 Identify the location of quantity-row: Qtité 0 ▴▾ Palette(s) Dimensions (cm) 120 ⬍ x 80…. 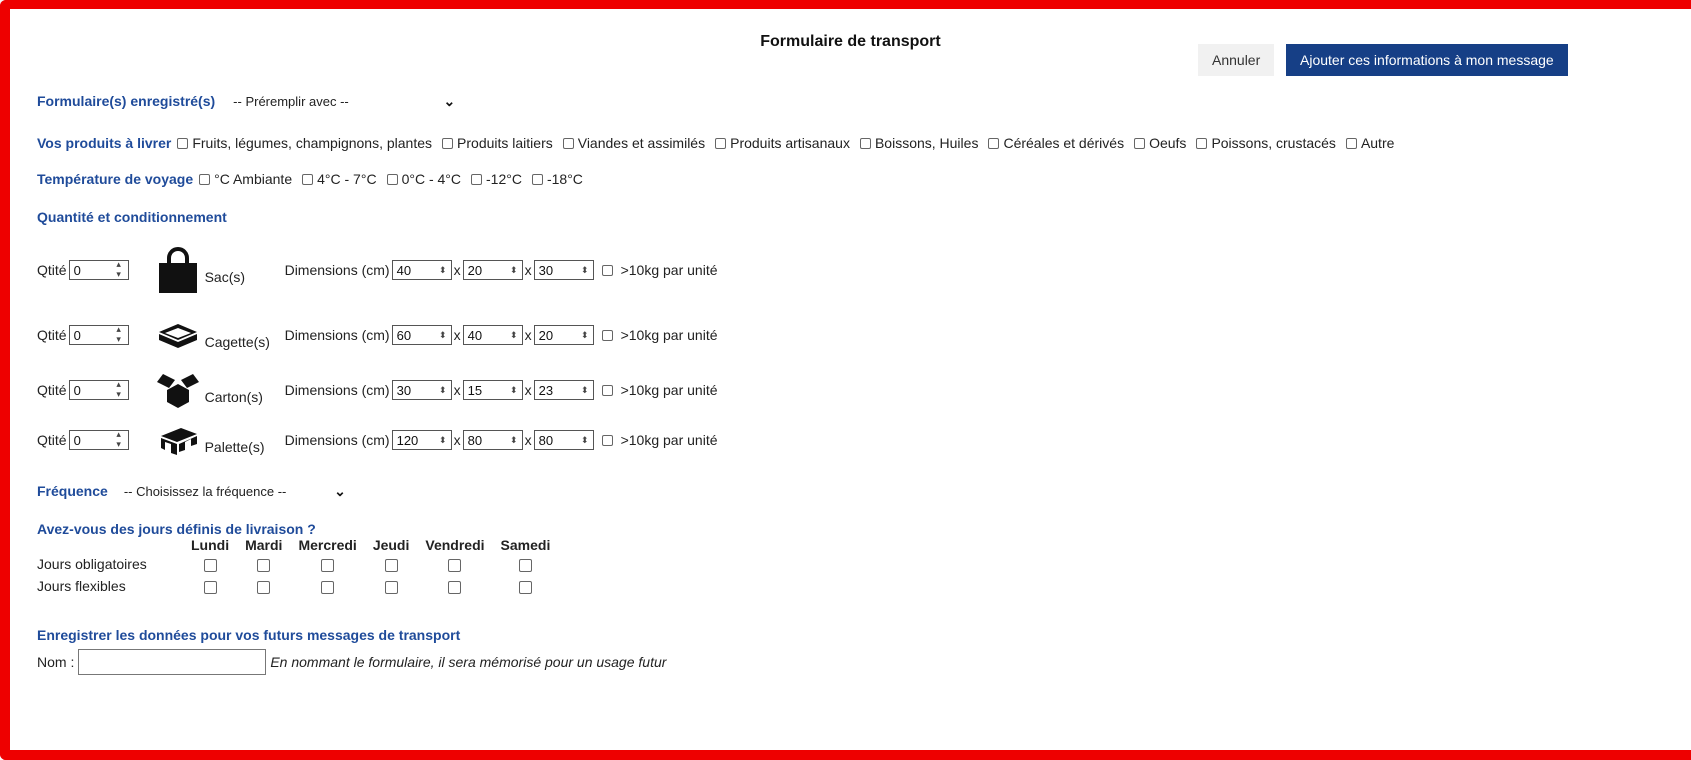
(382, 440).